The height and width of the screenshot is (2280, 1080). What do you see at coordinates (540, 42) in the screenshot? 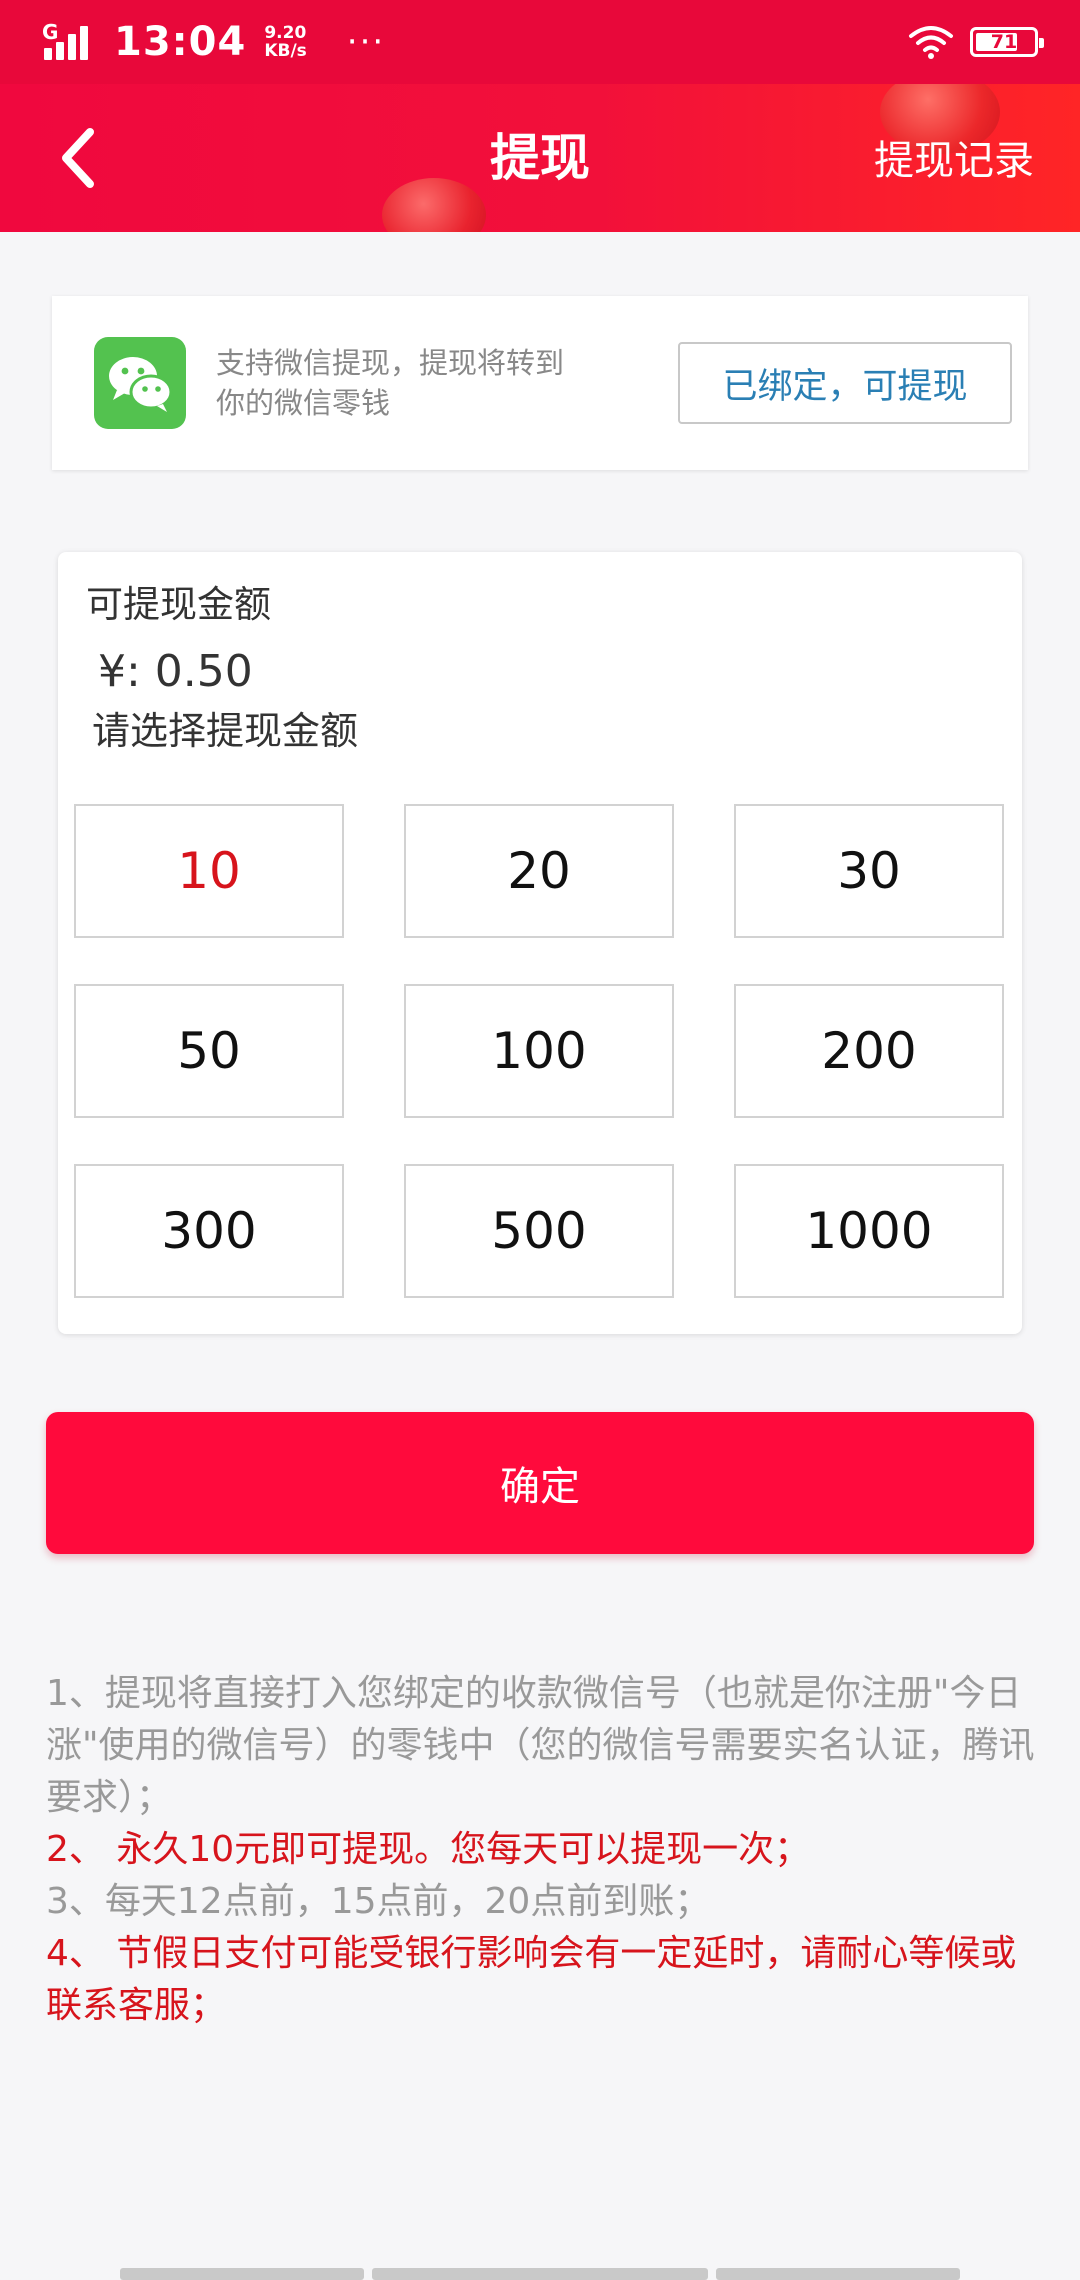
I see `status-bar: G 13:04 9.20 KB/s ··· 71` at bounding box center [540, 42].